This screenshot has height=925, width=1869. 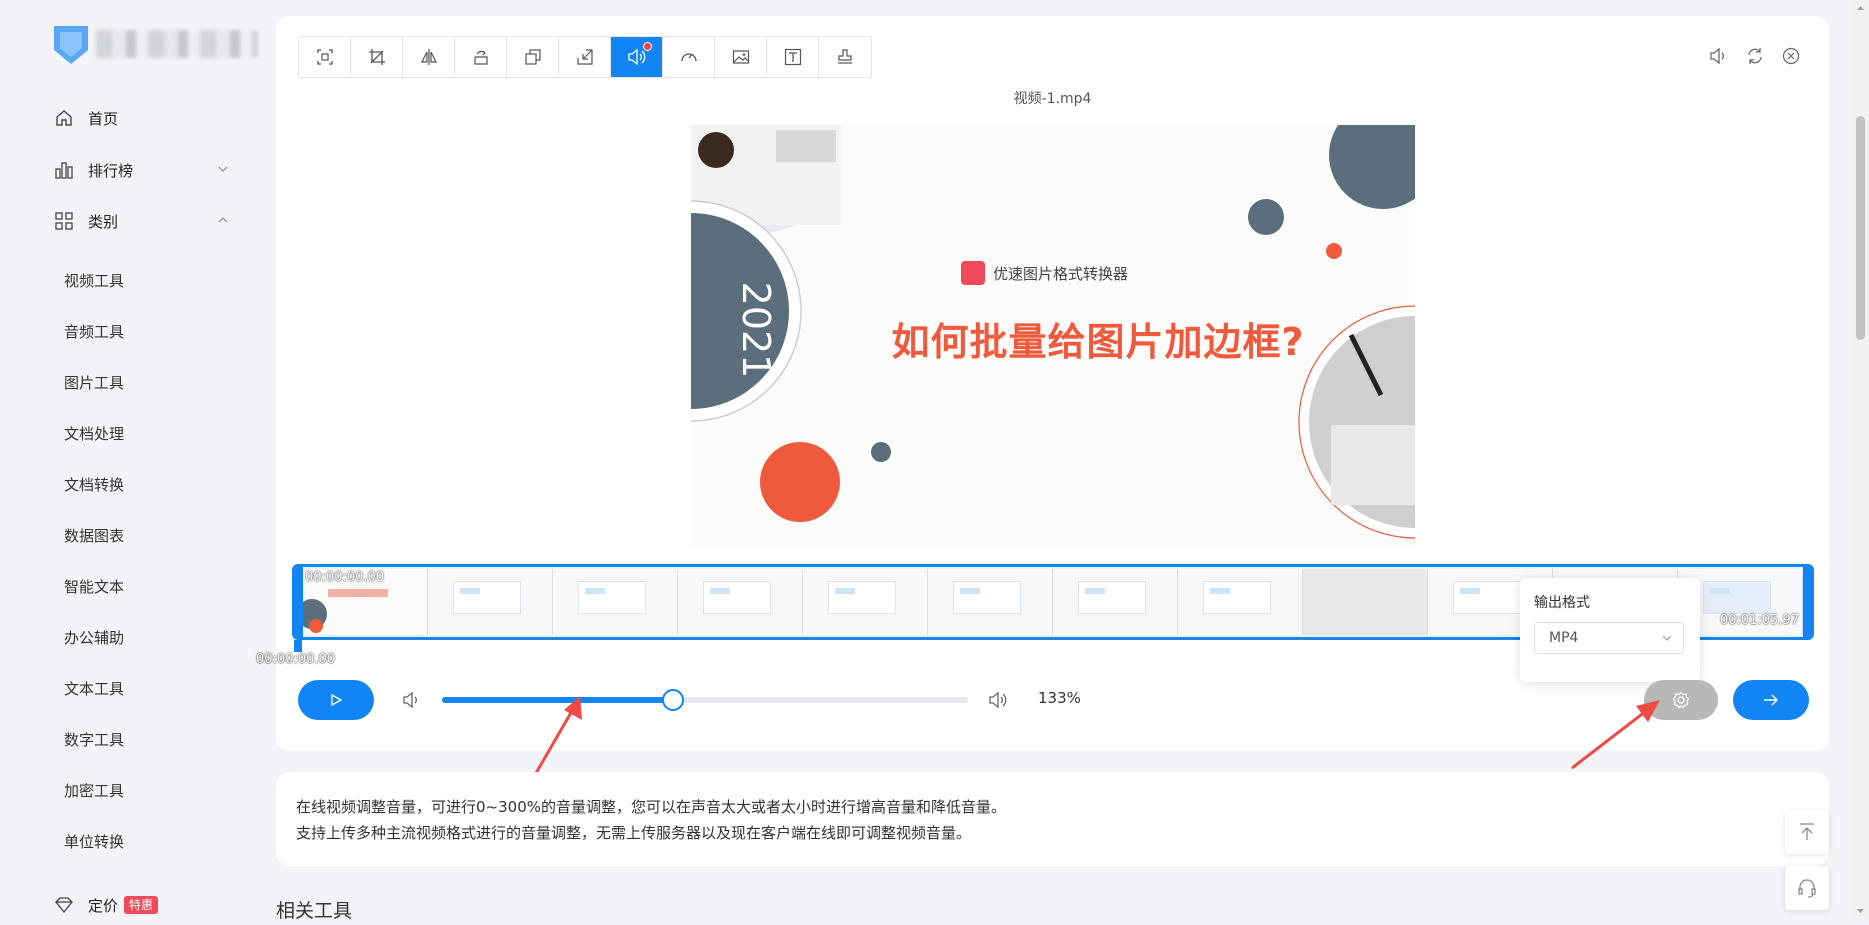 I want to click on sidebar-item-audio-tools: 音频工具, so click(x=94, y=331).